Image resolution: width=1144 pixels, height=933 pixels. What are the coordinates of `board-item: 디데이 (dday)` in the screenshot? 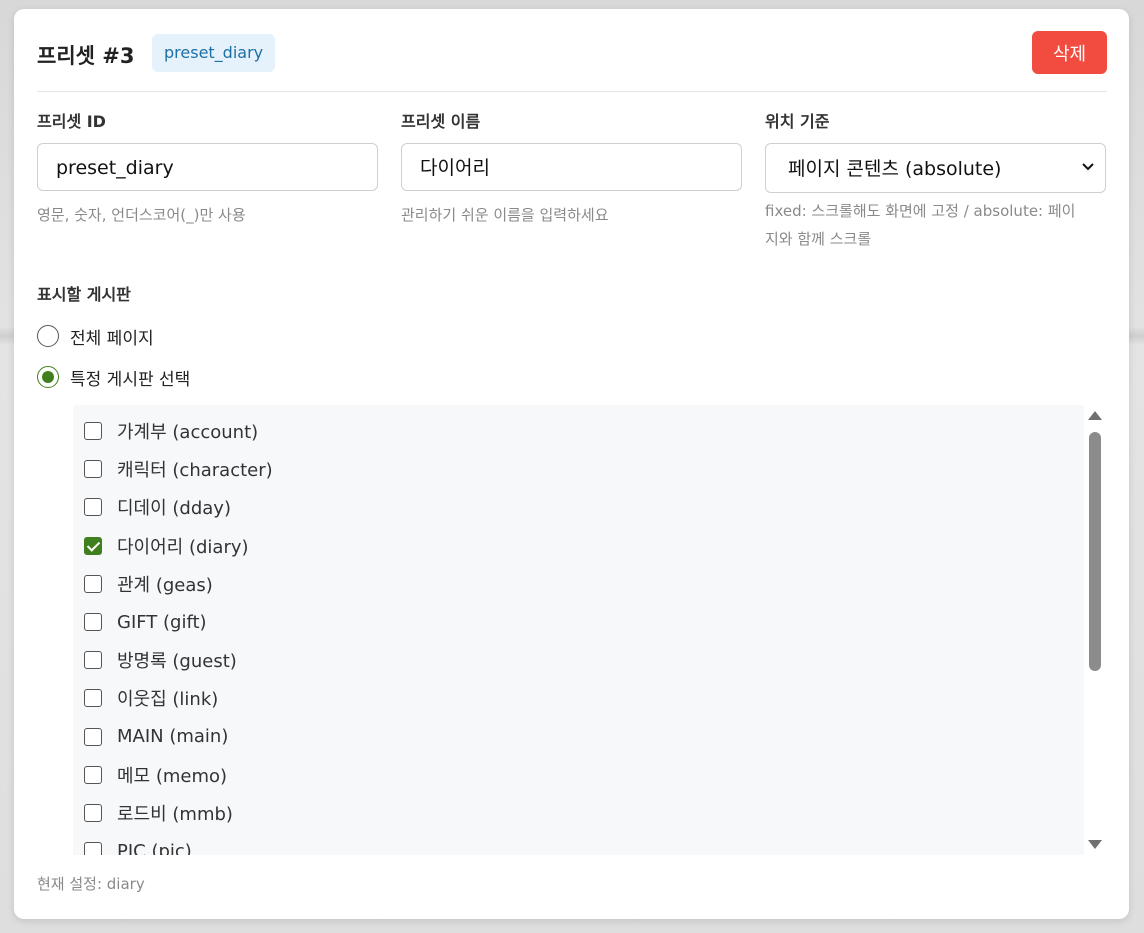 It's located at (157, 507).